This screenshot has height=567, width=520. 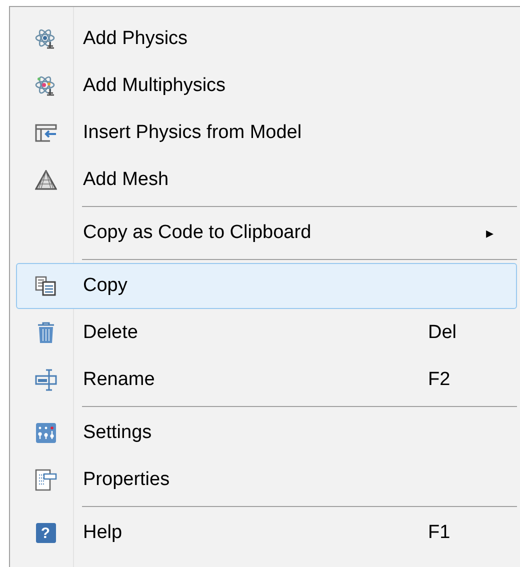 What do you see at coordinates (266, 233) in the screenshot?
I see `menu-item: Copy as Code to Clipboard ▸` at bounding box center [266, 233].